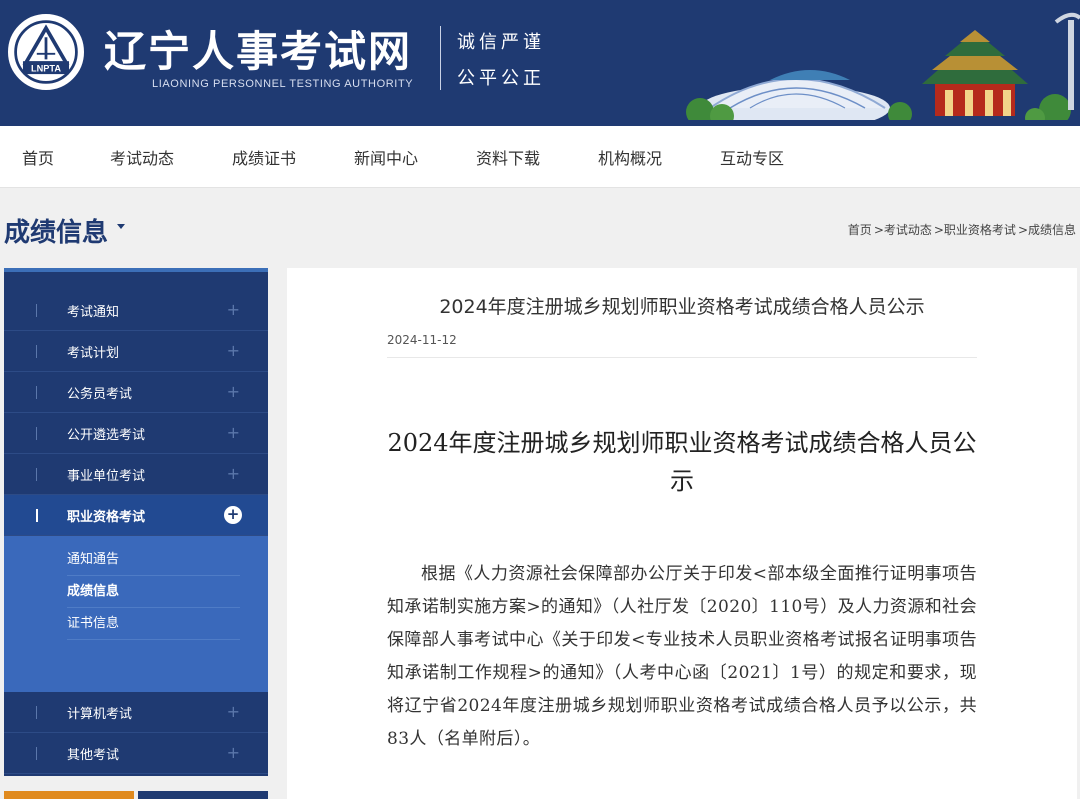  Describe the element at coordinates (46, 68) in the screenshot. I see `logo-text: LNPTA` at that location.